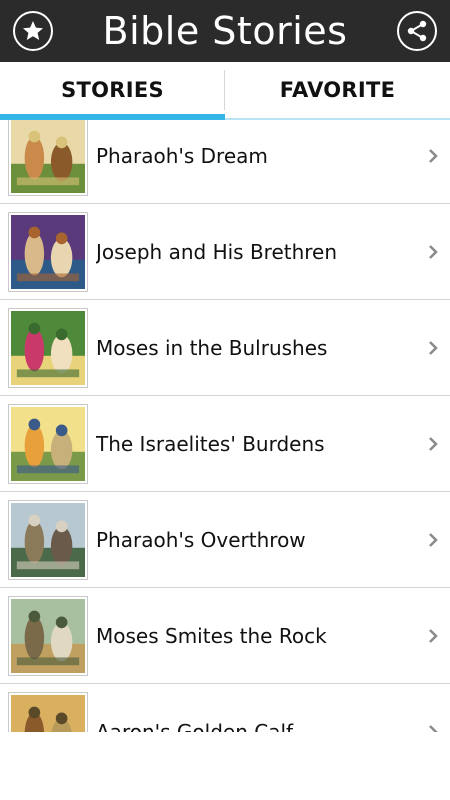 The height and width of the screenshot is (800, 450). What do you see at coordinates (337, 90) in the screenshot?
I see `tab-favorite: FAVORITE` at bounding box center [337, 90].